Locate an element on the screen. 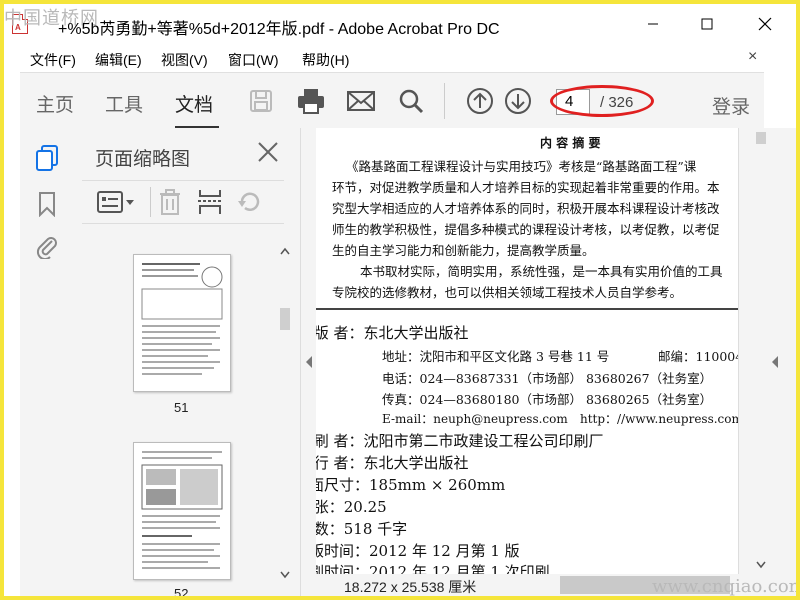 The height and width of the screenshot is (600, 800). options-list-icon is located at coordinates (115, 202).